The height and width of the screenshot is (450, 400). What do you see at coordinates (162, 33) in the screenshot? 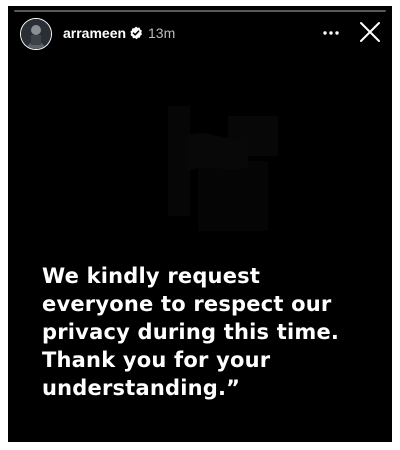
I see `story-timestamp: 13m` at bounding box center [162, 33].